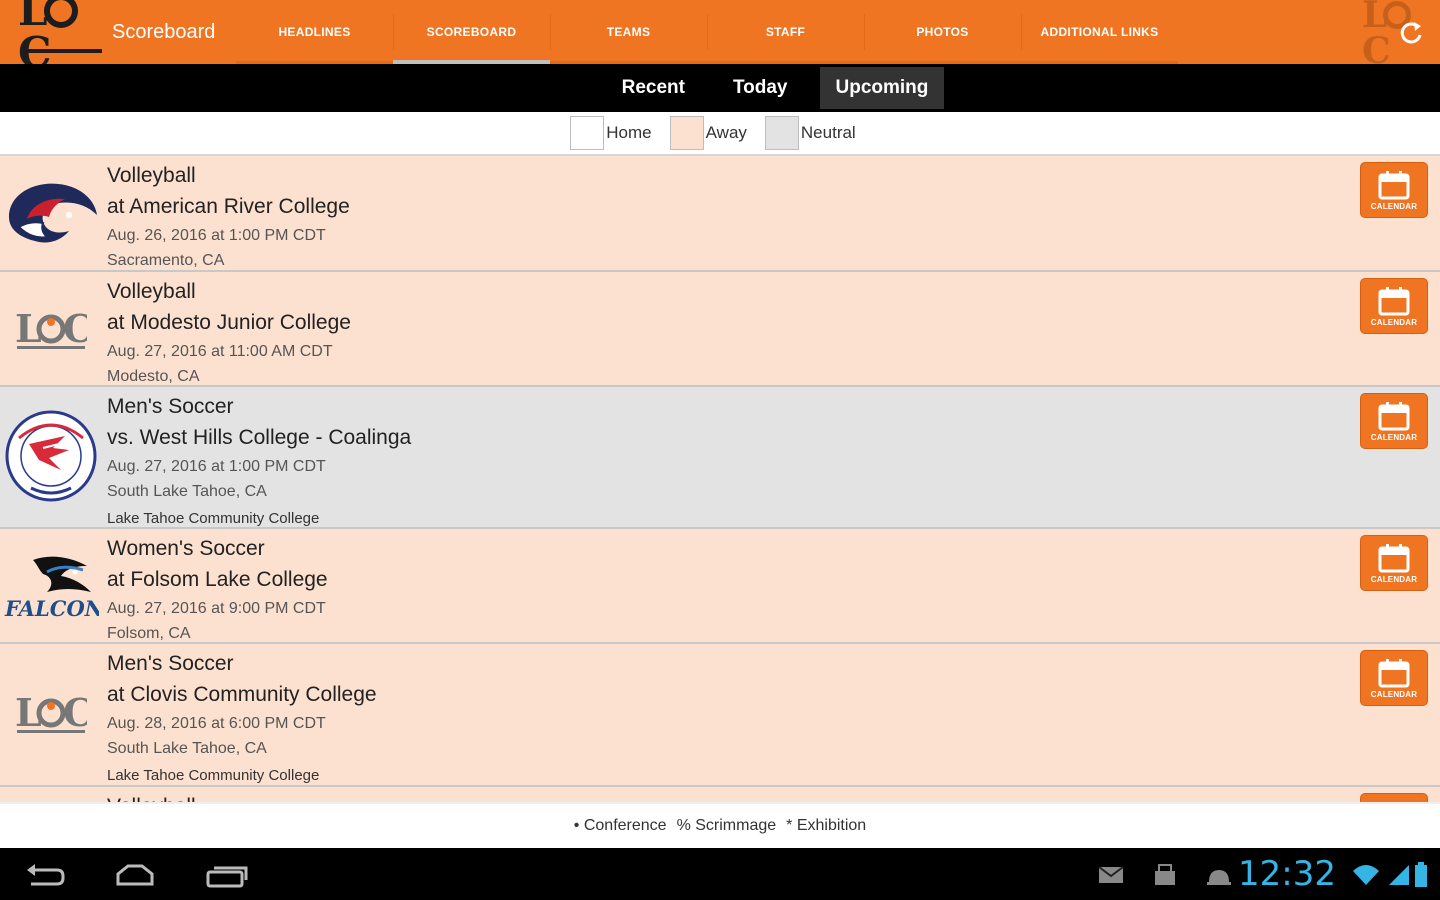 The image size is (1440, 900). What do you see at coordinates (216, 723) in the screenshot?
I see `game-datetime: Aug. 28, 2016 at 6:00 PM CDT` at bounding box center [216, 723].